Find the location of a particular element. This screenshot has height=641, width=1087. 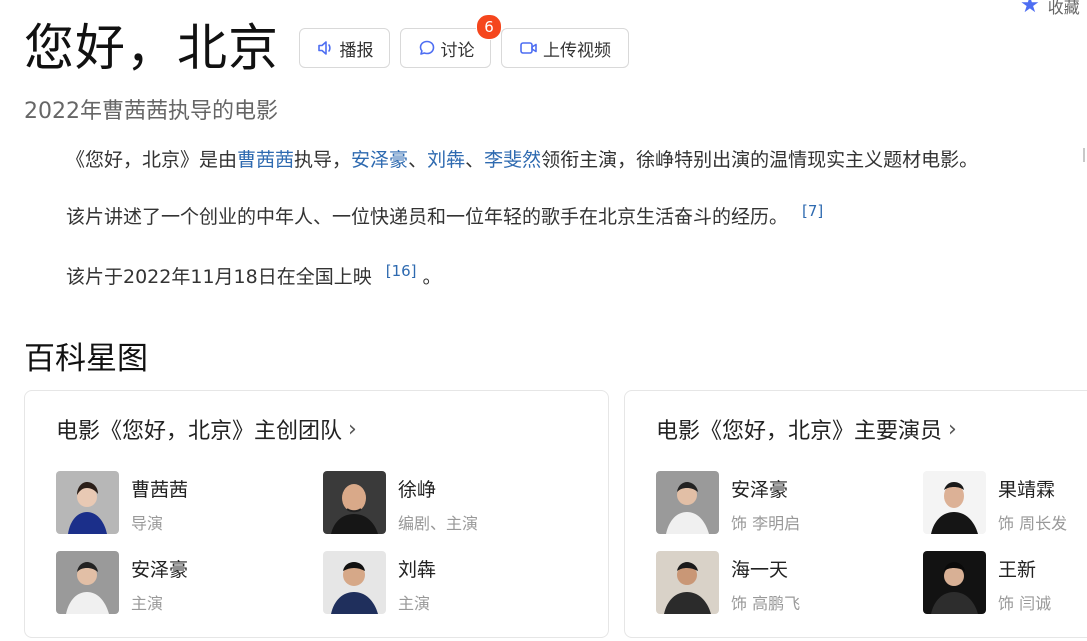

intro-text: 该片讲述了一个创业的中年人、一位快递员和一位年轻的歌手在北京生活奋斗的经历。 is located at coordinates (427, 217).